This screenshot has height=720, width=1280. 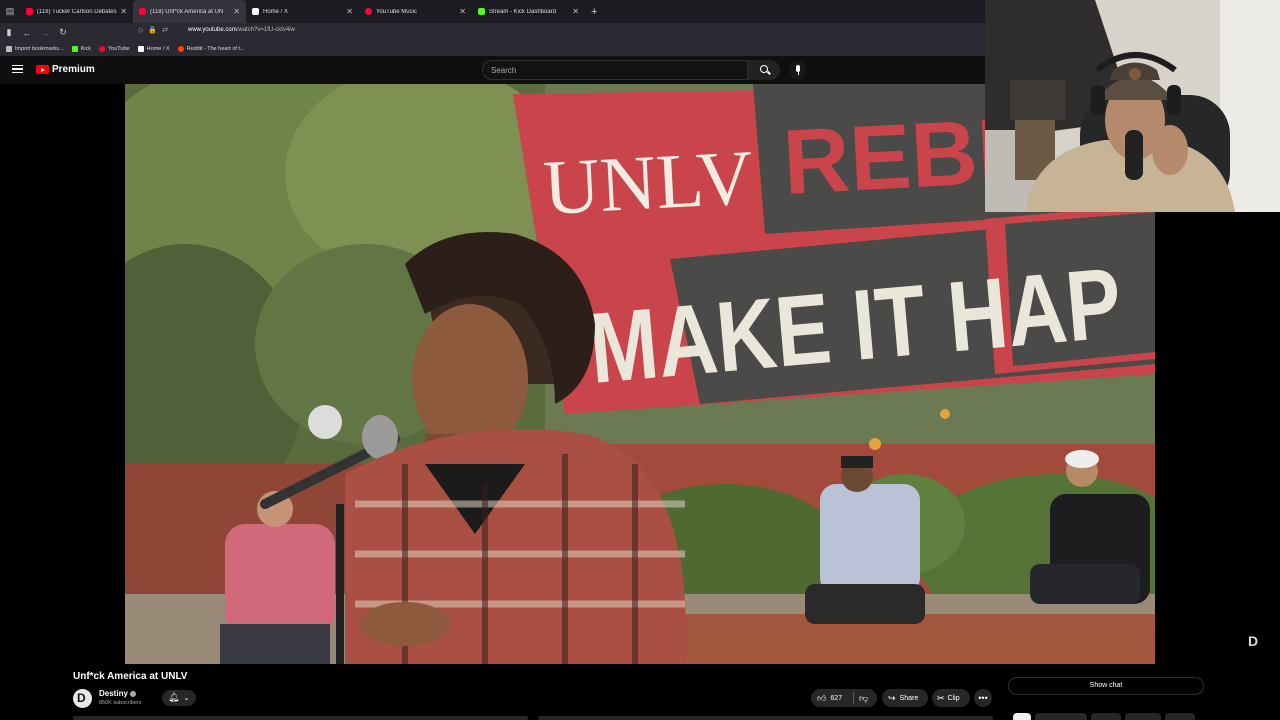 I want to click on tab-label: (118) Tucker Carlson Debates Sh, so click(x=77, y=11).